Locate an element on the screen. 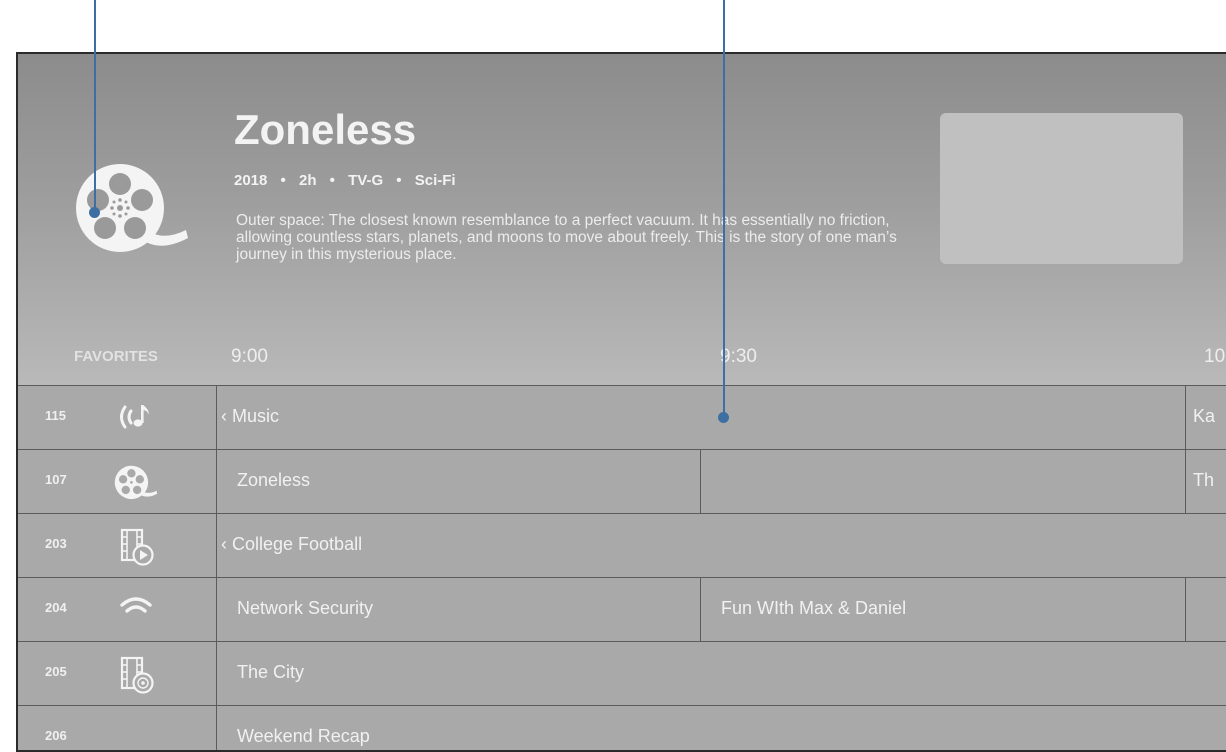 The image size is (1226, 752). program-cell: Network Security is located at coordinates (458, 609).